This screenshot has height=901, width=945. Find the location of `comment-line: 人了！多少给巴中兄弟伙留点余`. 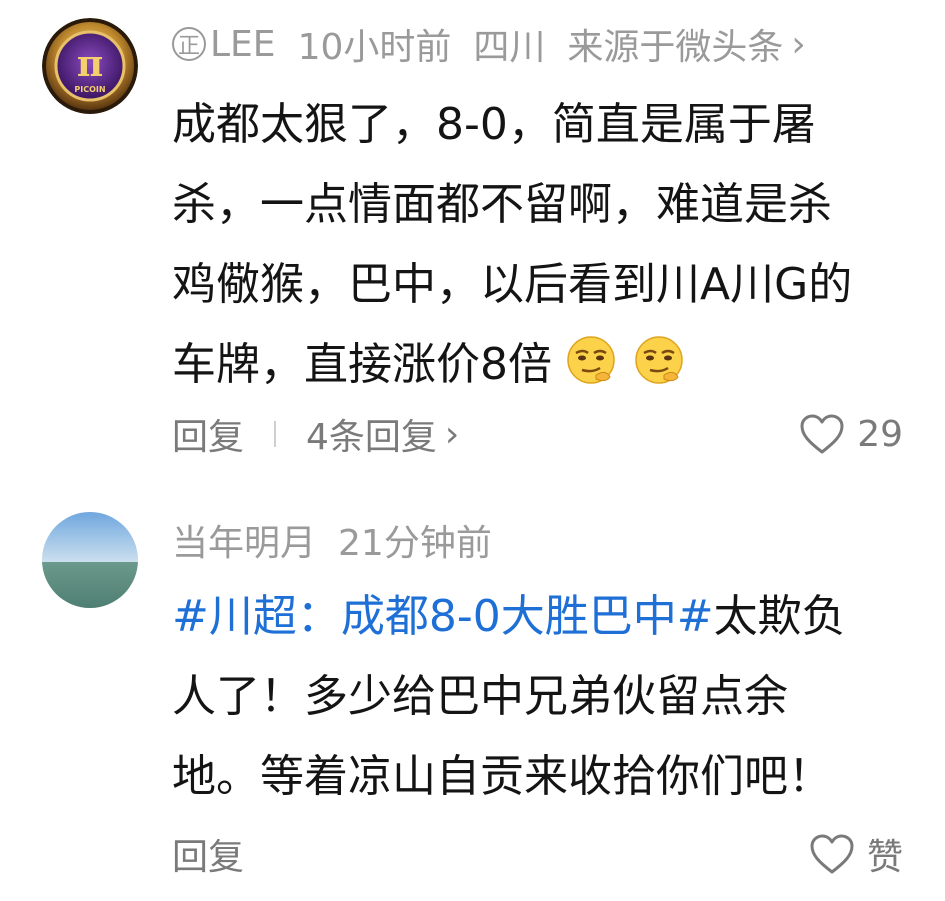

comment-line: 人了！多少给巴中兄弟伙留点余 is located at coordinates (480, 696).